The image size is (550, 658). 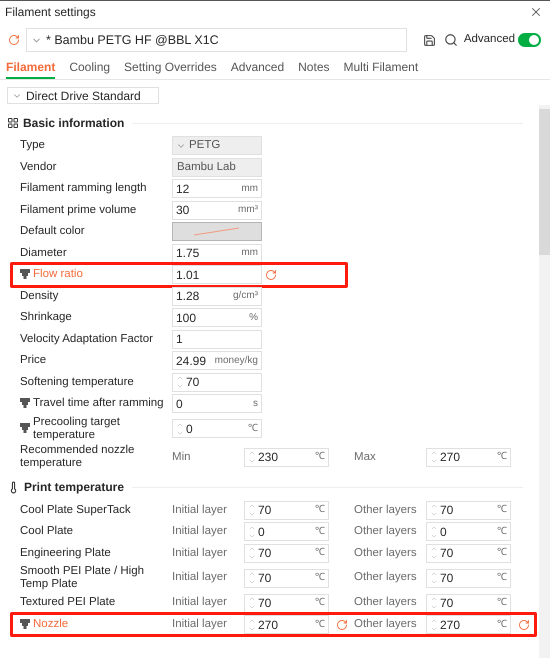 What do you see at coordinates (180, 339) in the screenshot?
I see `field-value: 1` at bounding box center [180, 339].